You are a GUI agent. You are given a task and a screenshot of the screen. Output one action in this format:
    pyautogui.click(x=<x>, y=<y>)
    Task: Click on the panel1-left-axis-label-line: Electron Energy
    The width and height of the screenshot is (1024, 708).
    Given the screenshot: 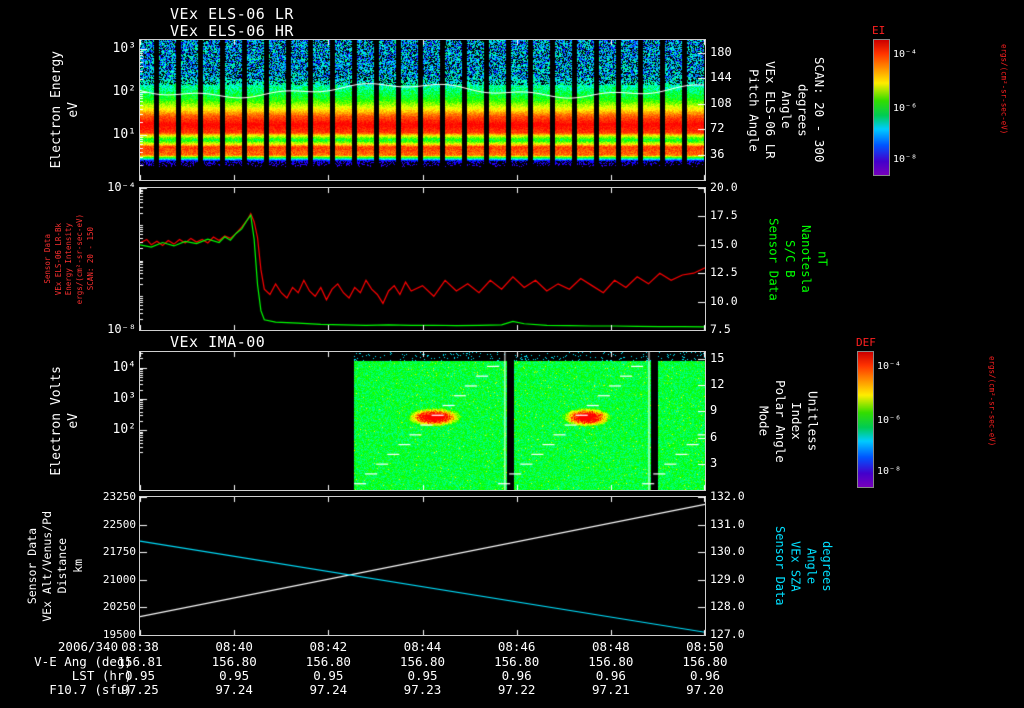 What is the action you would take?
    pyautogui.click(x=56, y=110)
    